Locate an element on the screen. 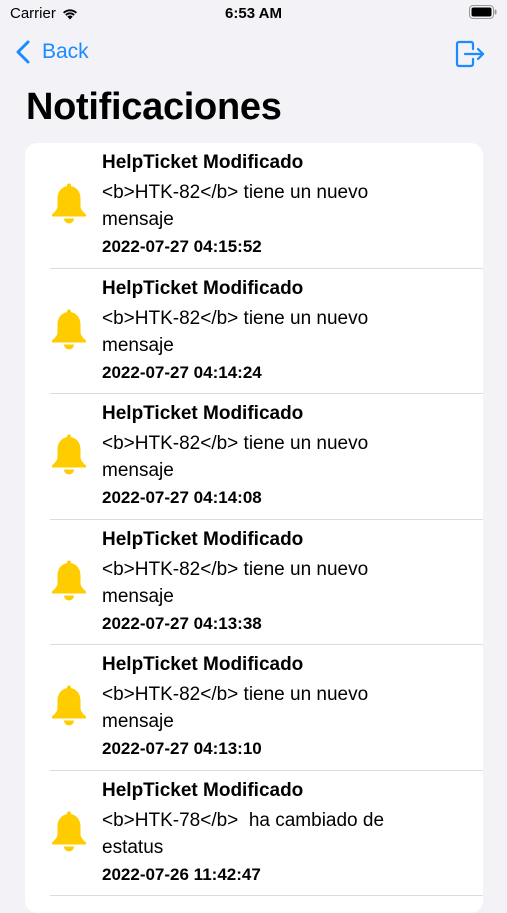  chevron-left-icon is located at coordinates (23, 52).